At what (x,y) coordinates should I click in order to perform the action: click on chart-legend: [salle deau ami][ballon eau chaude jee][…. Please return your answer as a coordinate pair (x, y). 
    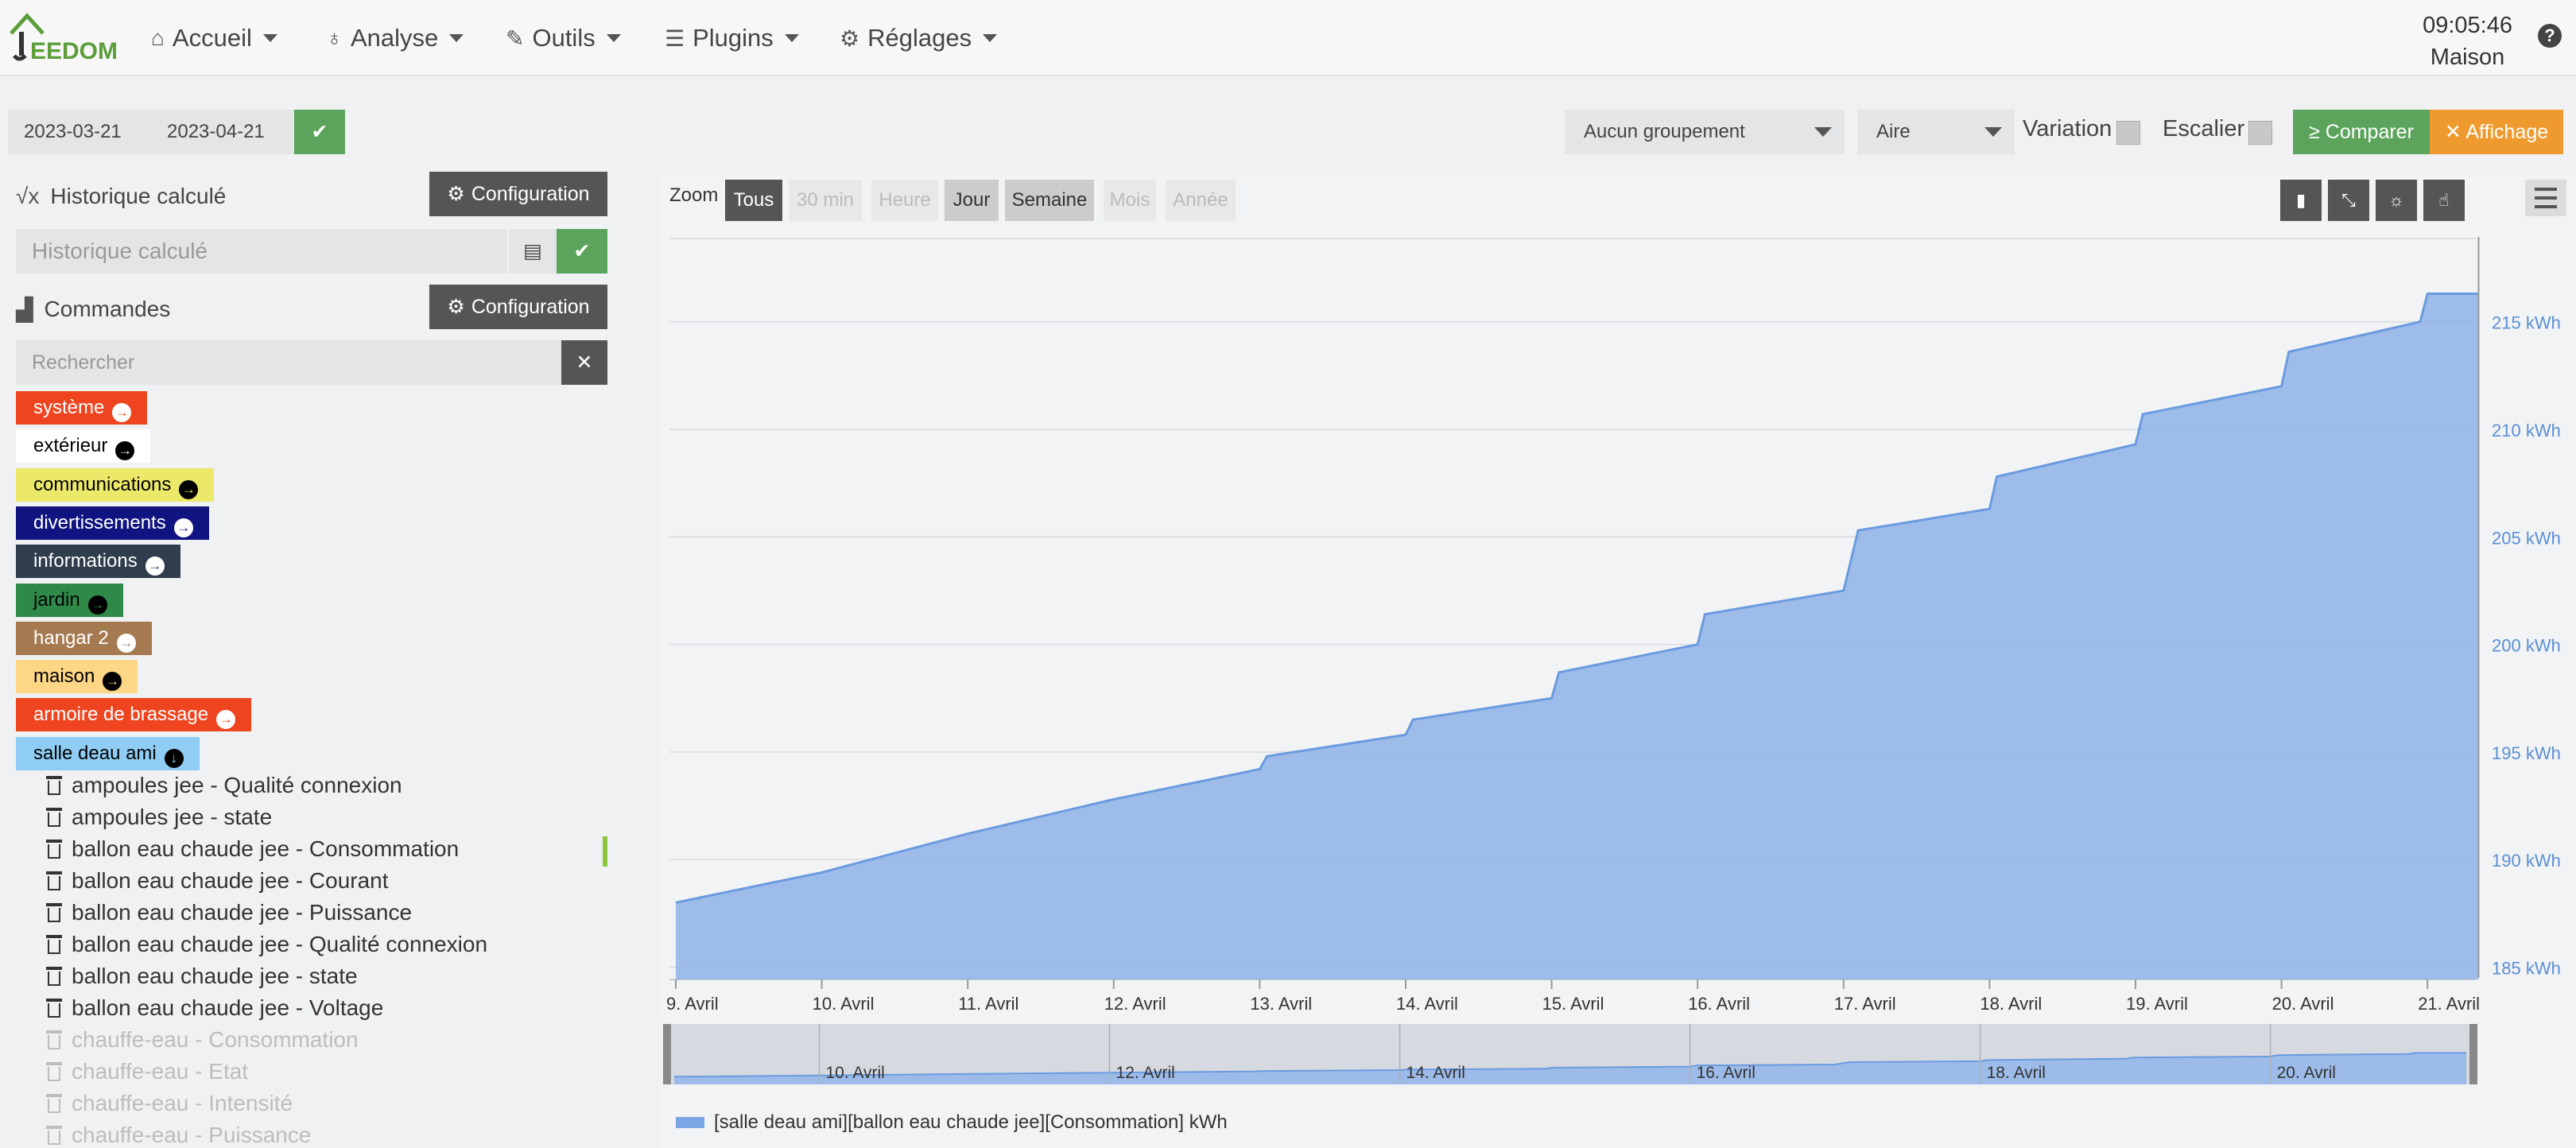
    Looking at the image, I should click on (952, 1122).